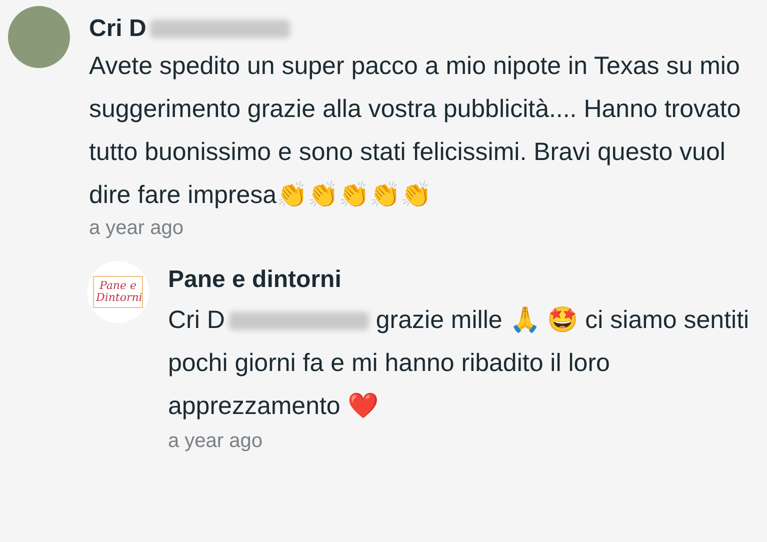 The image size is (767, 542). I want to click on logo-text: Pane e Dintorni, so click(118, 292).